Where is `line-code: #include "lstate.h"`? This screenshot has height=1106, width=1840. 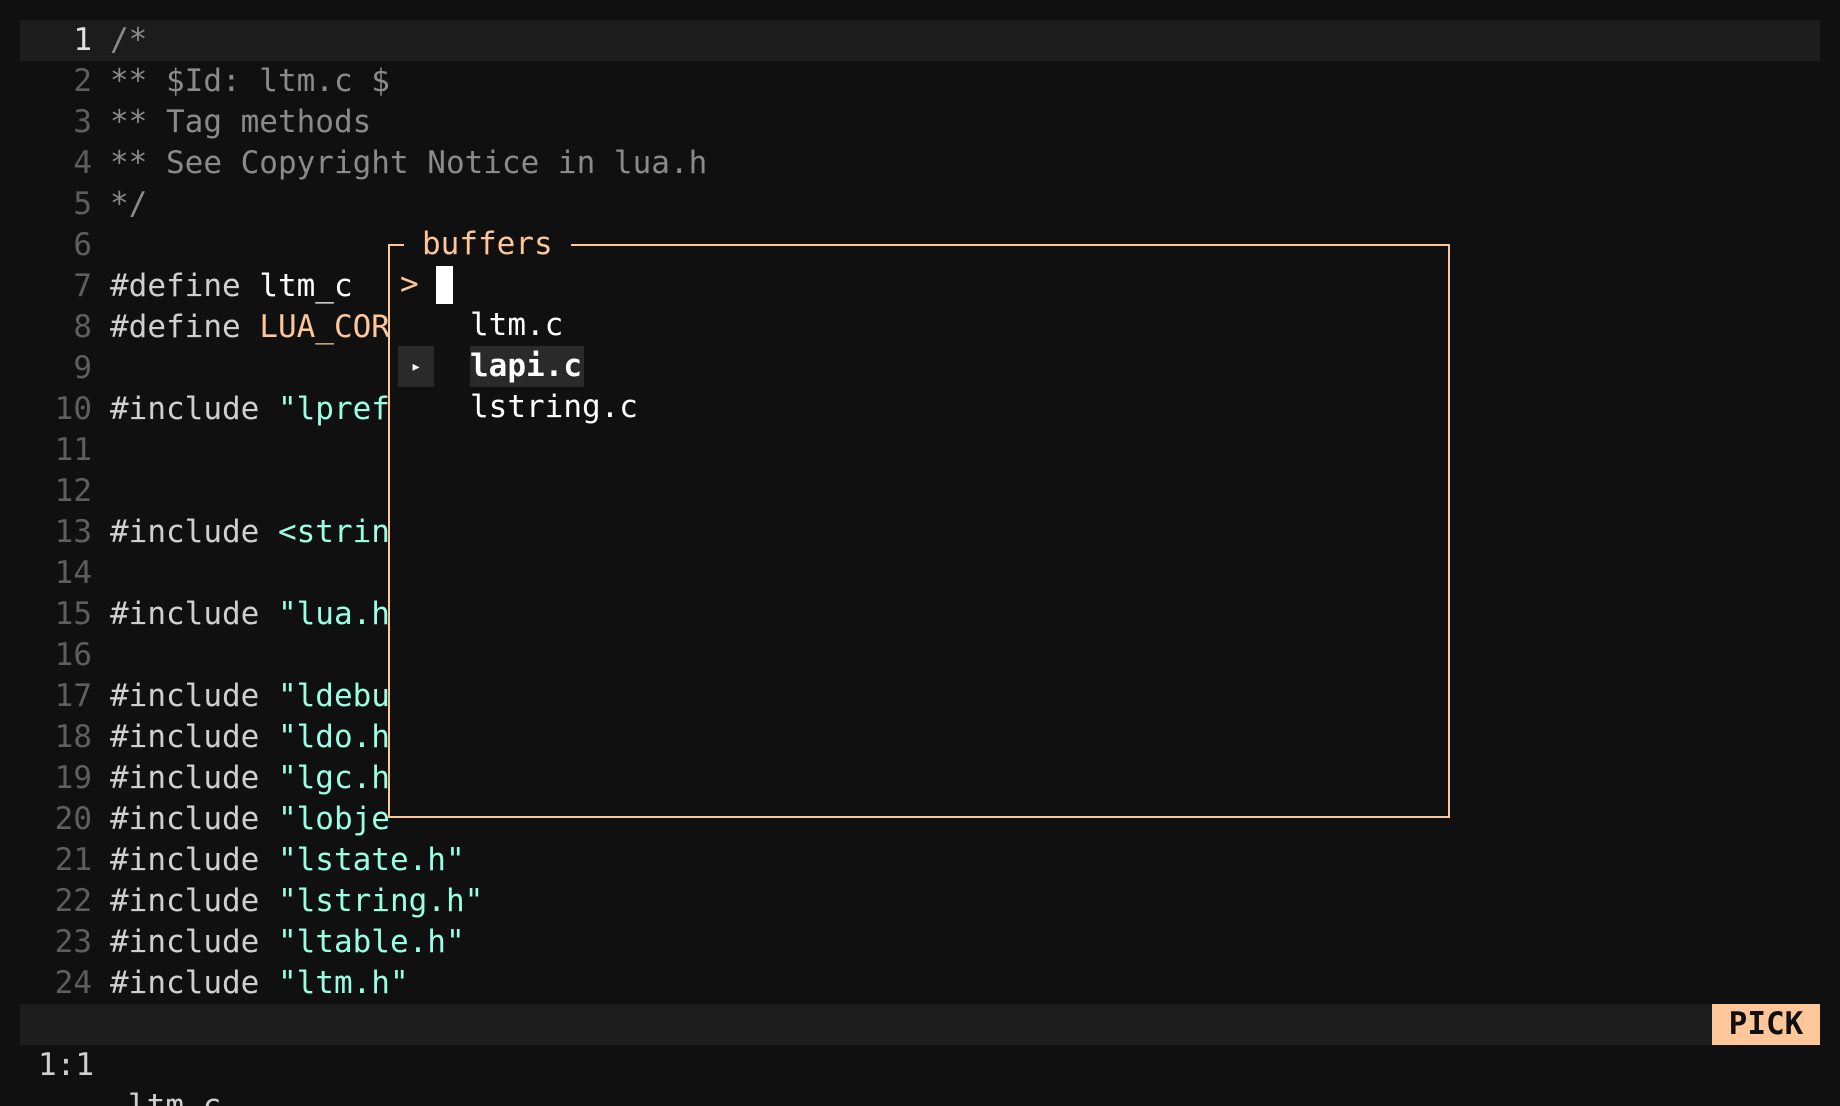
line-code: #include "lstate.h" is located at coordinates (287, 860).